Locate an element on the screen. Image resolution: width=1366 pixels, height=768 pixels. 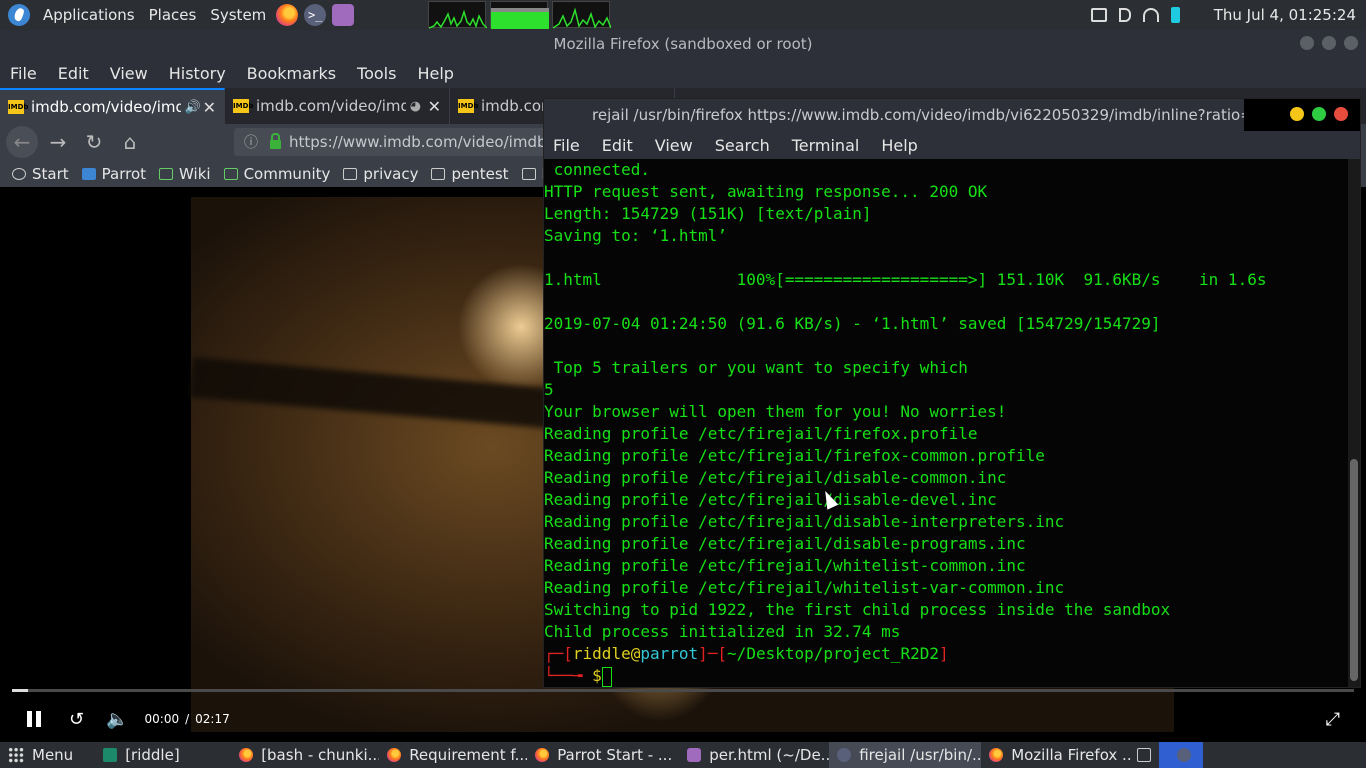
back-button: ← is located at coordinates (22, 142).